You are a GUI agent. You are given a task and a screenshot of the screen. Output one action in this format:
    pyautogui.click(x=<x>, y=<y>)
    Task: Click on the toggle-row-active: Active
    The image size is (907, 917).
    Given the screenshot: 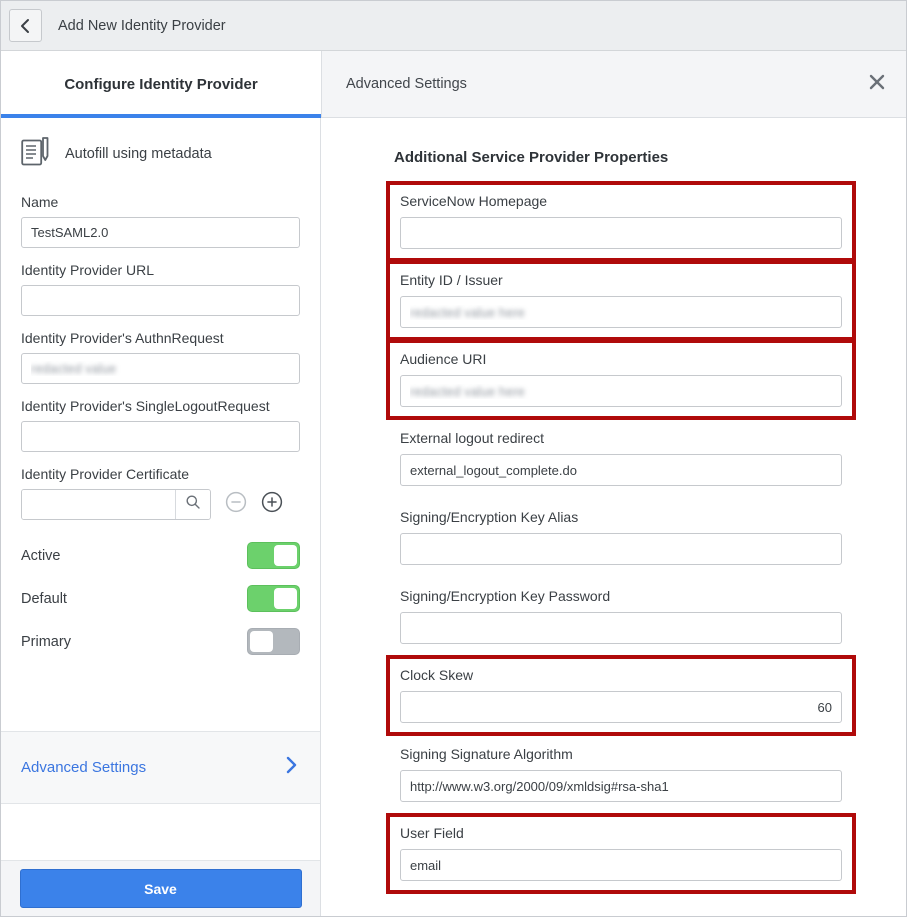 What is the action you would take?
    pyautogui.click(x=160, y=555)
    